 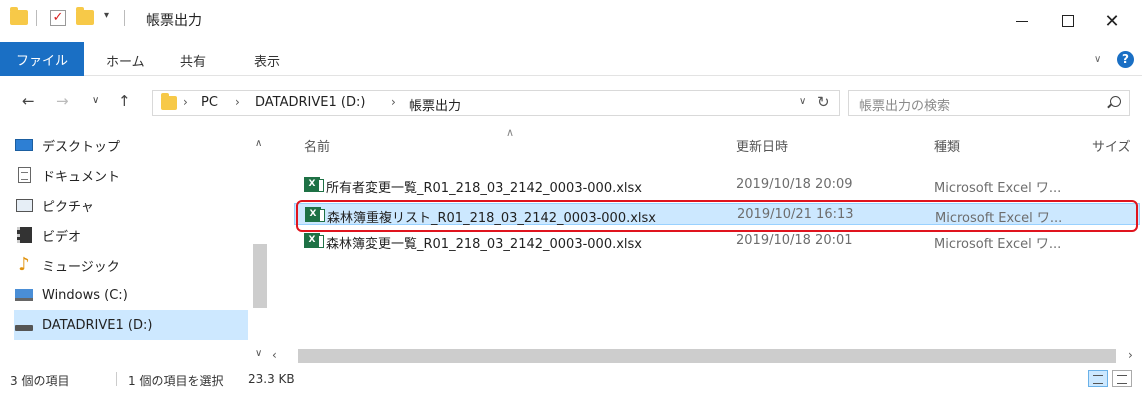 I want to click on tab-view: 表示, so click(x=267, y=60).